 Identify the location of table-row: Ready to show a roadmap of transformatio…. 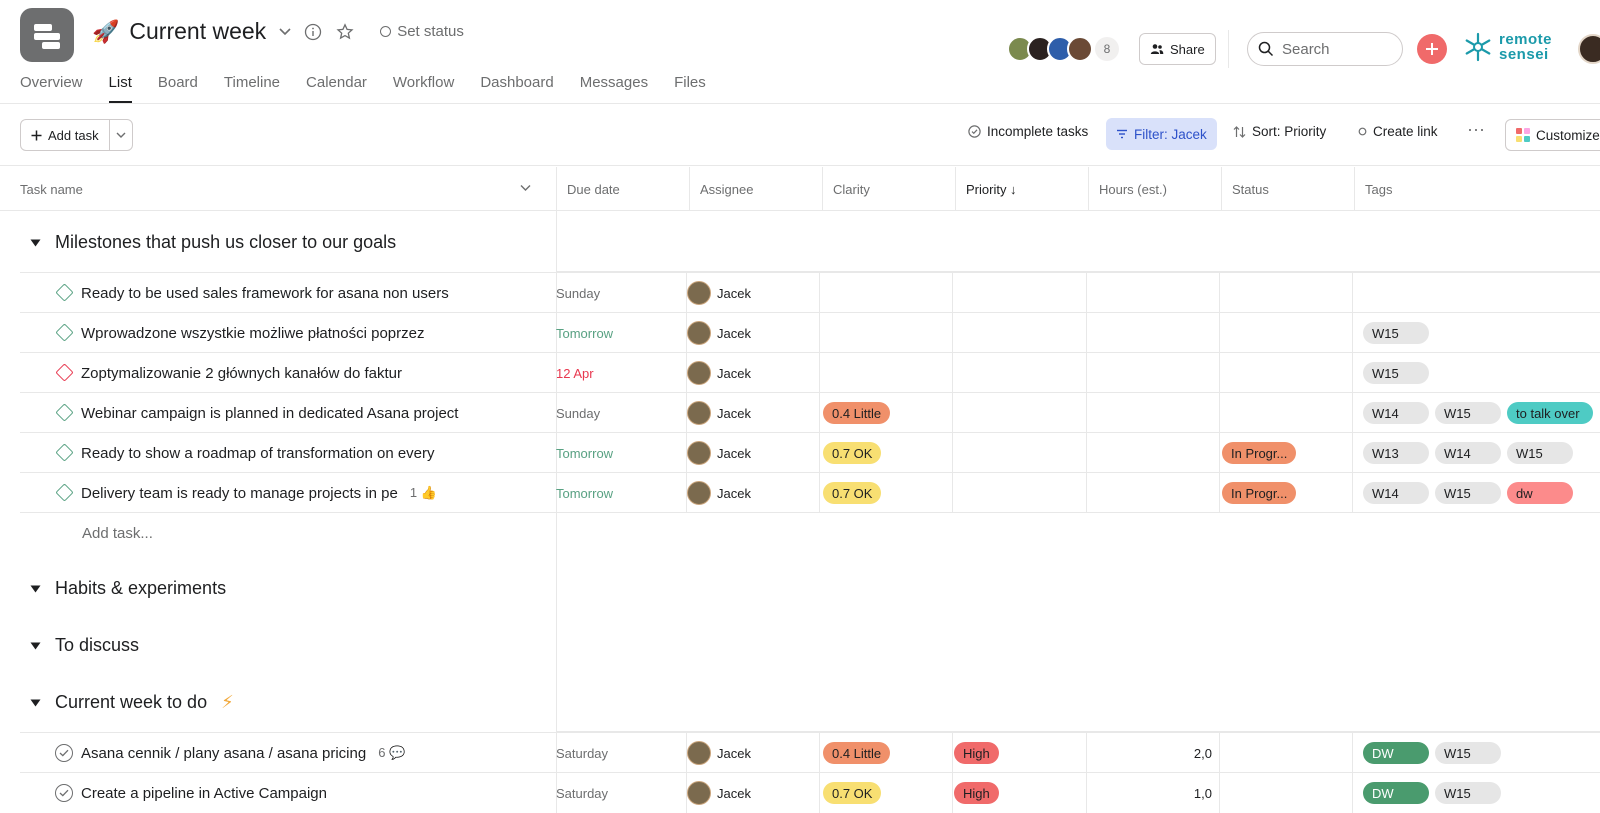
(810, 452).